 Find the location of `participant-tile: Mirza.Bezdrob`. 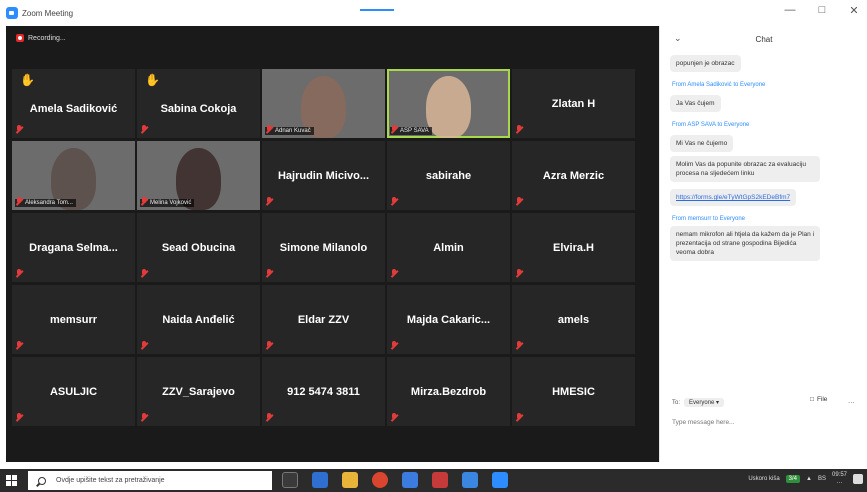

participant-tile: Mirza.Bezdrob is located at coordinates (448, 391).